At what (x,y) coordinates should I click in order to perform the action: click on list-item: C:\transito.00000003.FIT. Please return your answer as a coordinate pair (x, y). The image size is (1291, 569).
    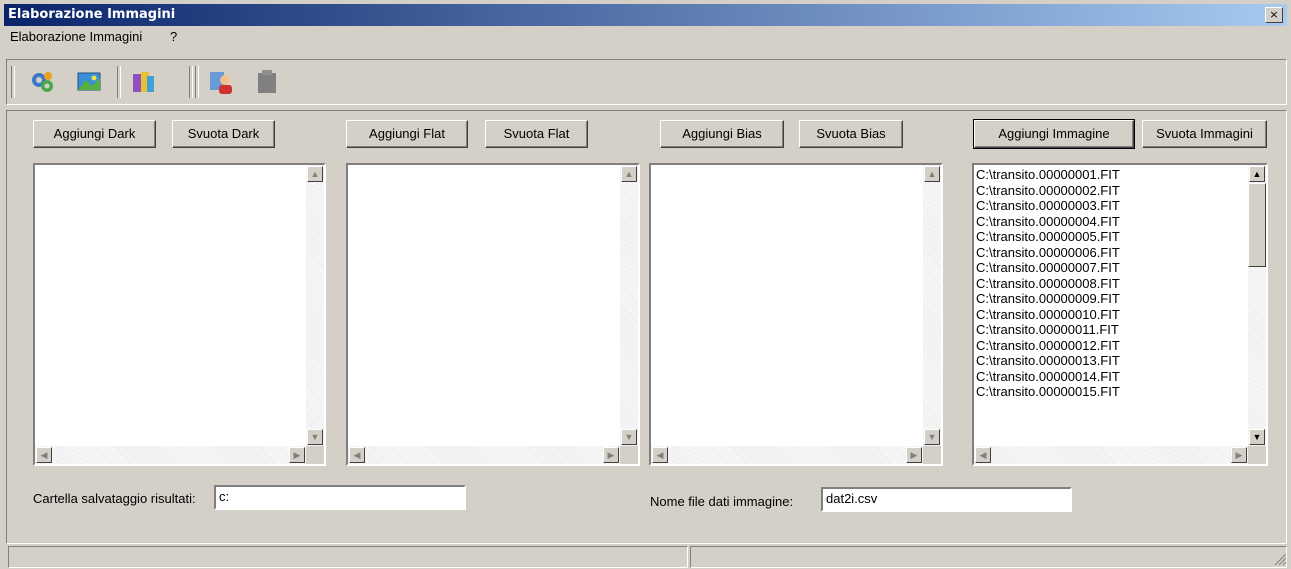
    Looking at the image, I should click on (1048, 206).